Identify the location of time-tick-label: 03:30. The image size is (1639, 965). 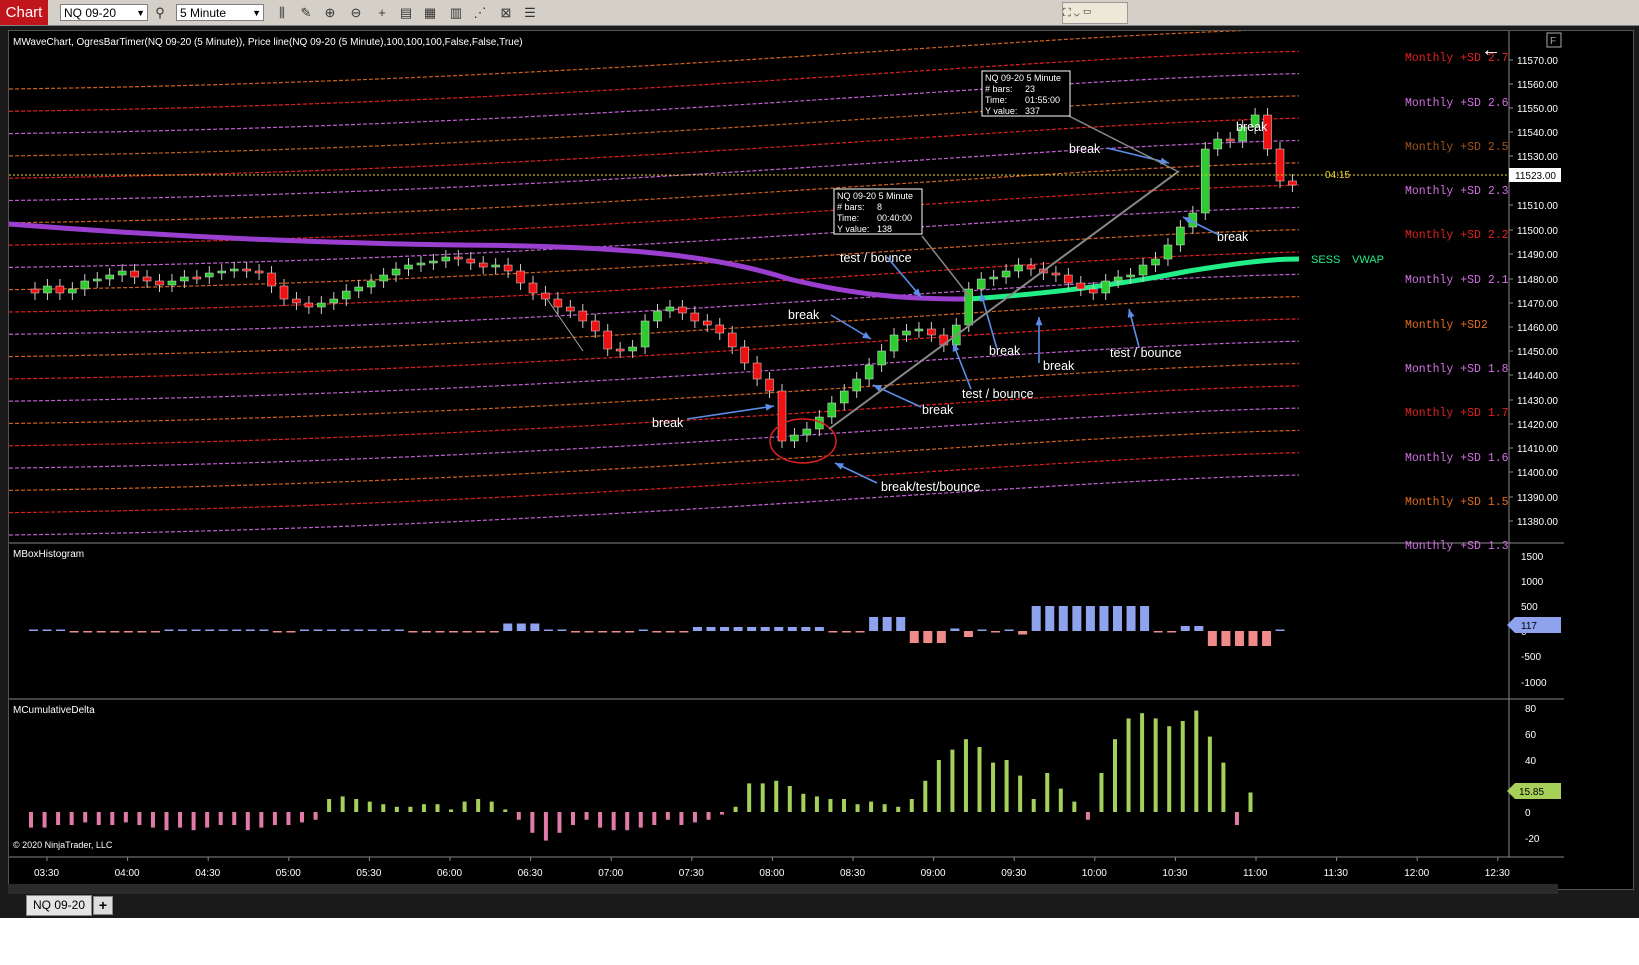
(46, 873).